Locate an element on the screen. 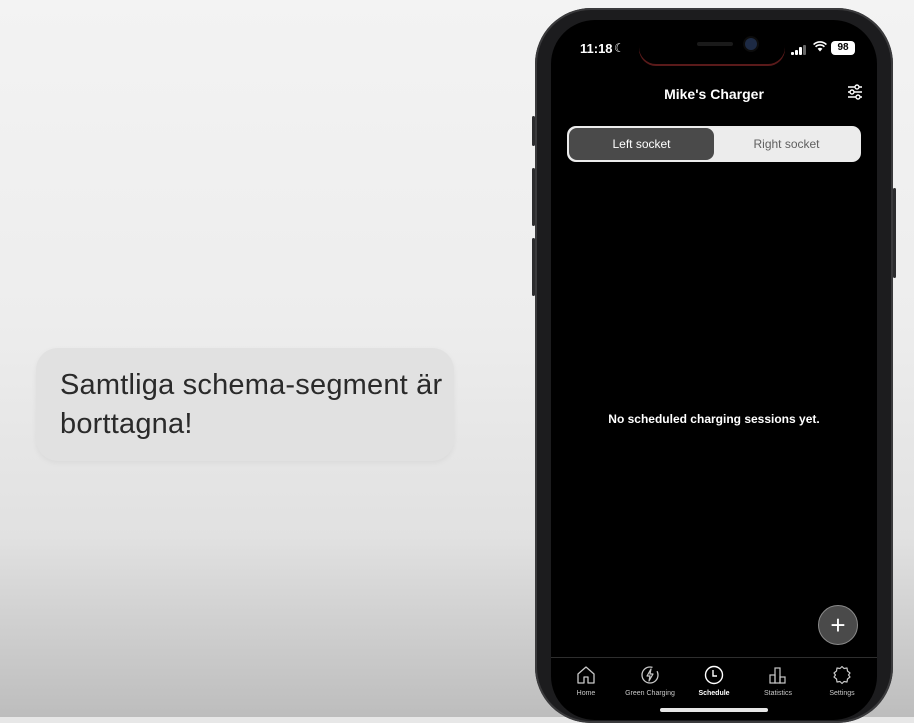  left-socket-tab: Left socket is located at coordinates (641, 144).